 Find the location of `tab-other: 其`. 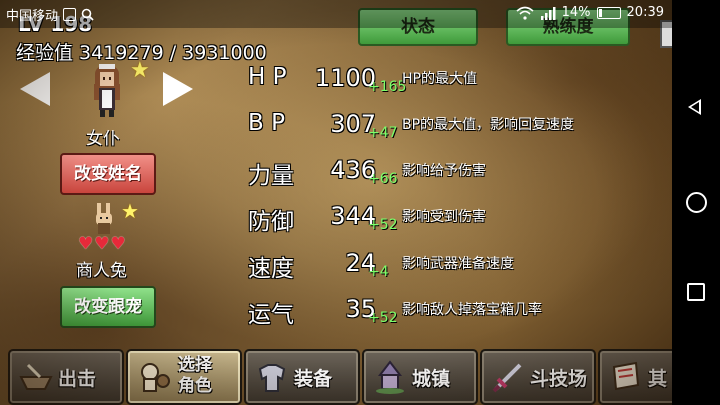

tab-other: 其 is located at coordinates (635, 377).